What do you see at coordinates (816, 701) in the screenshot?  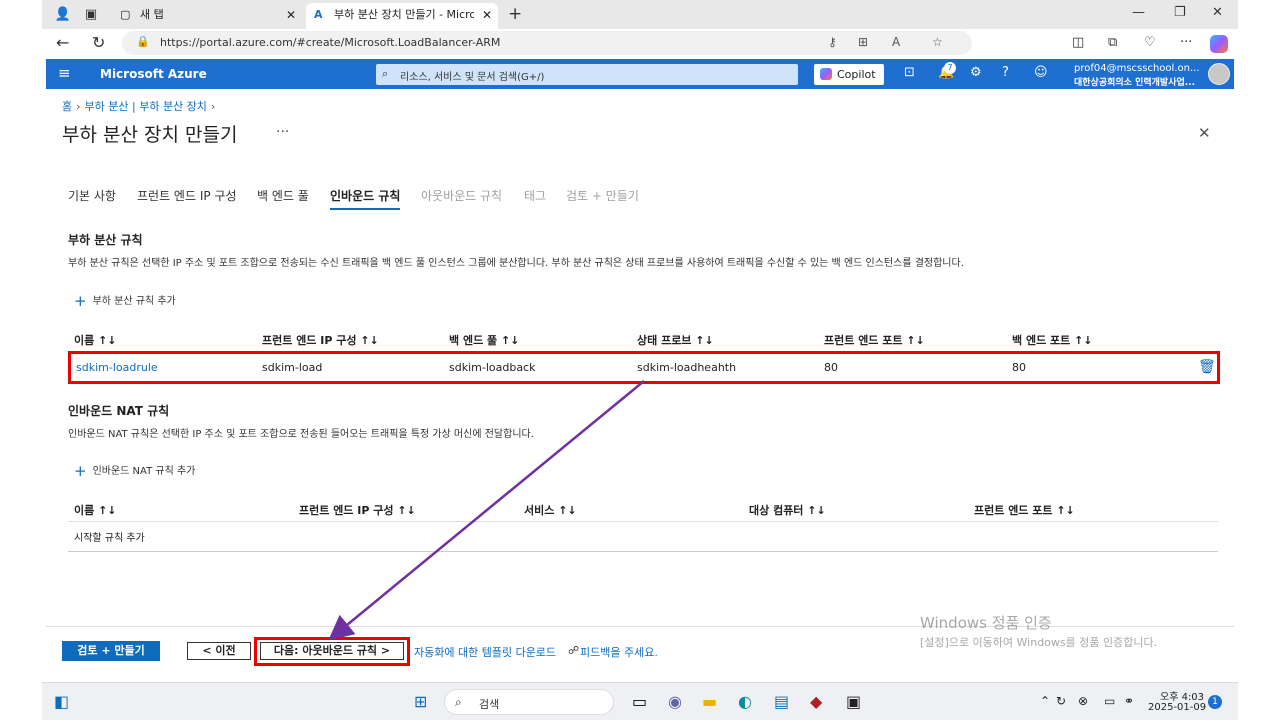 I see `app-icon: ◆` at bounding box center [816, 701].